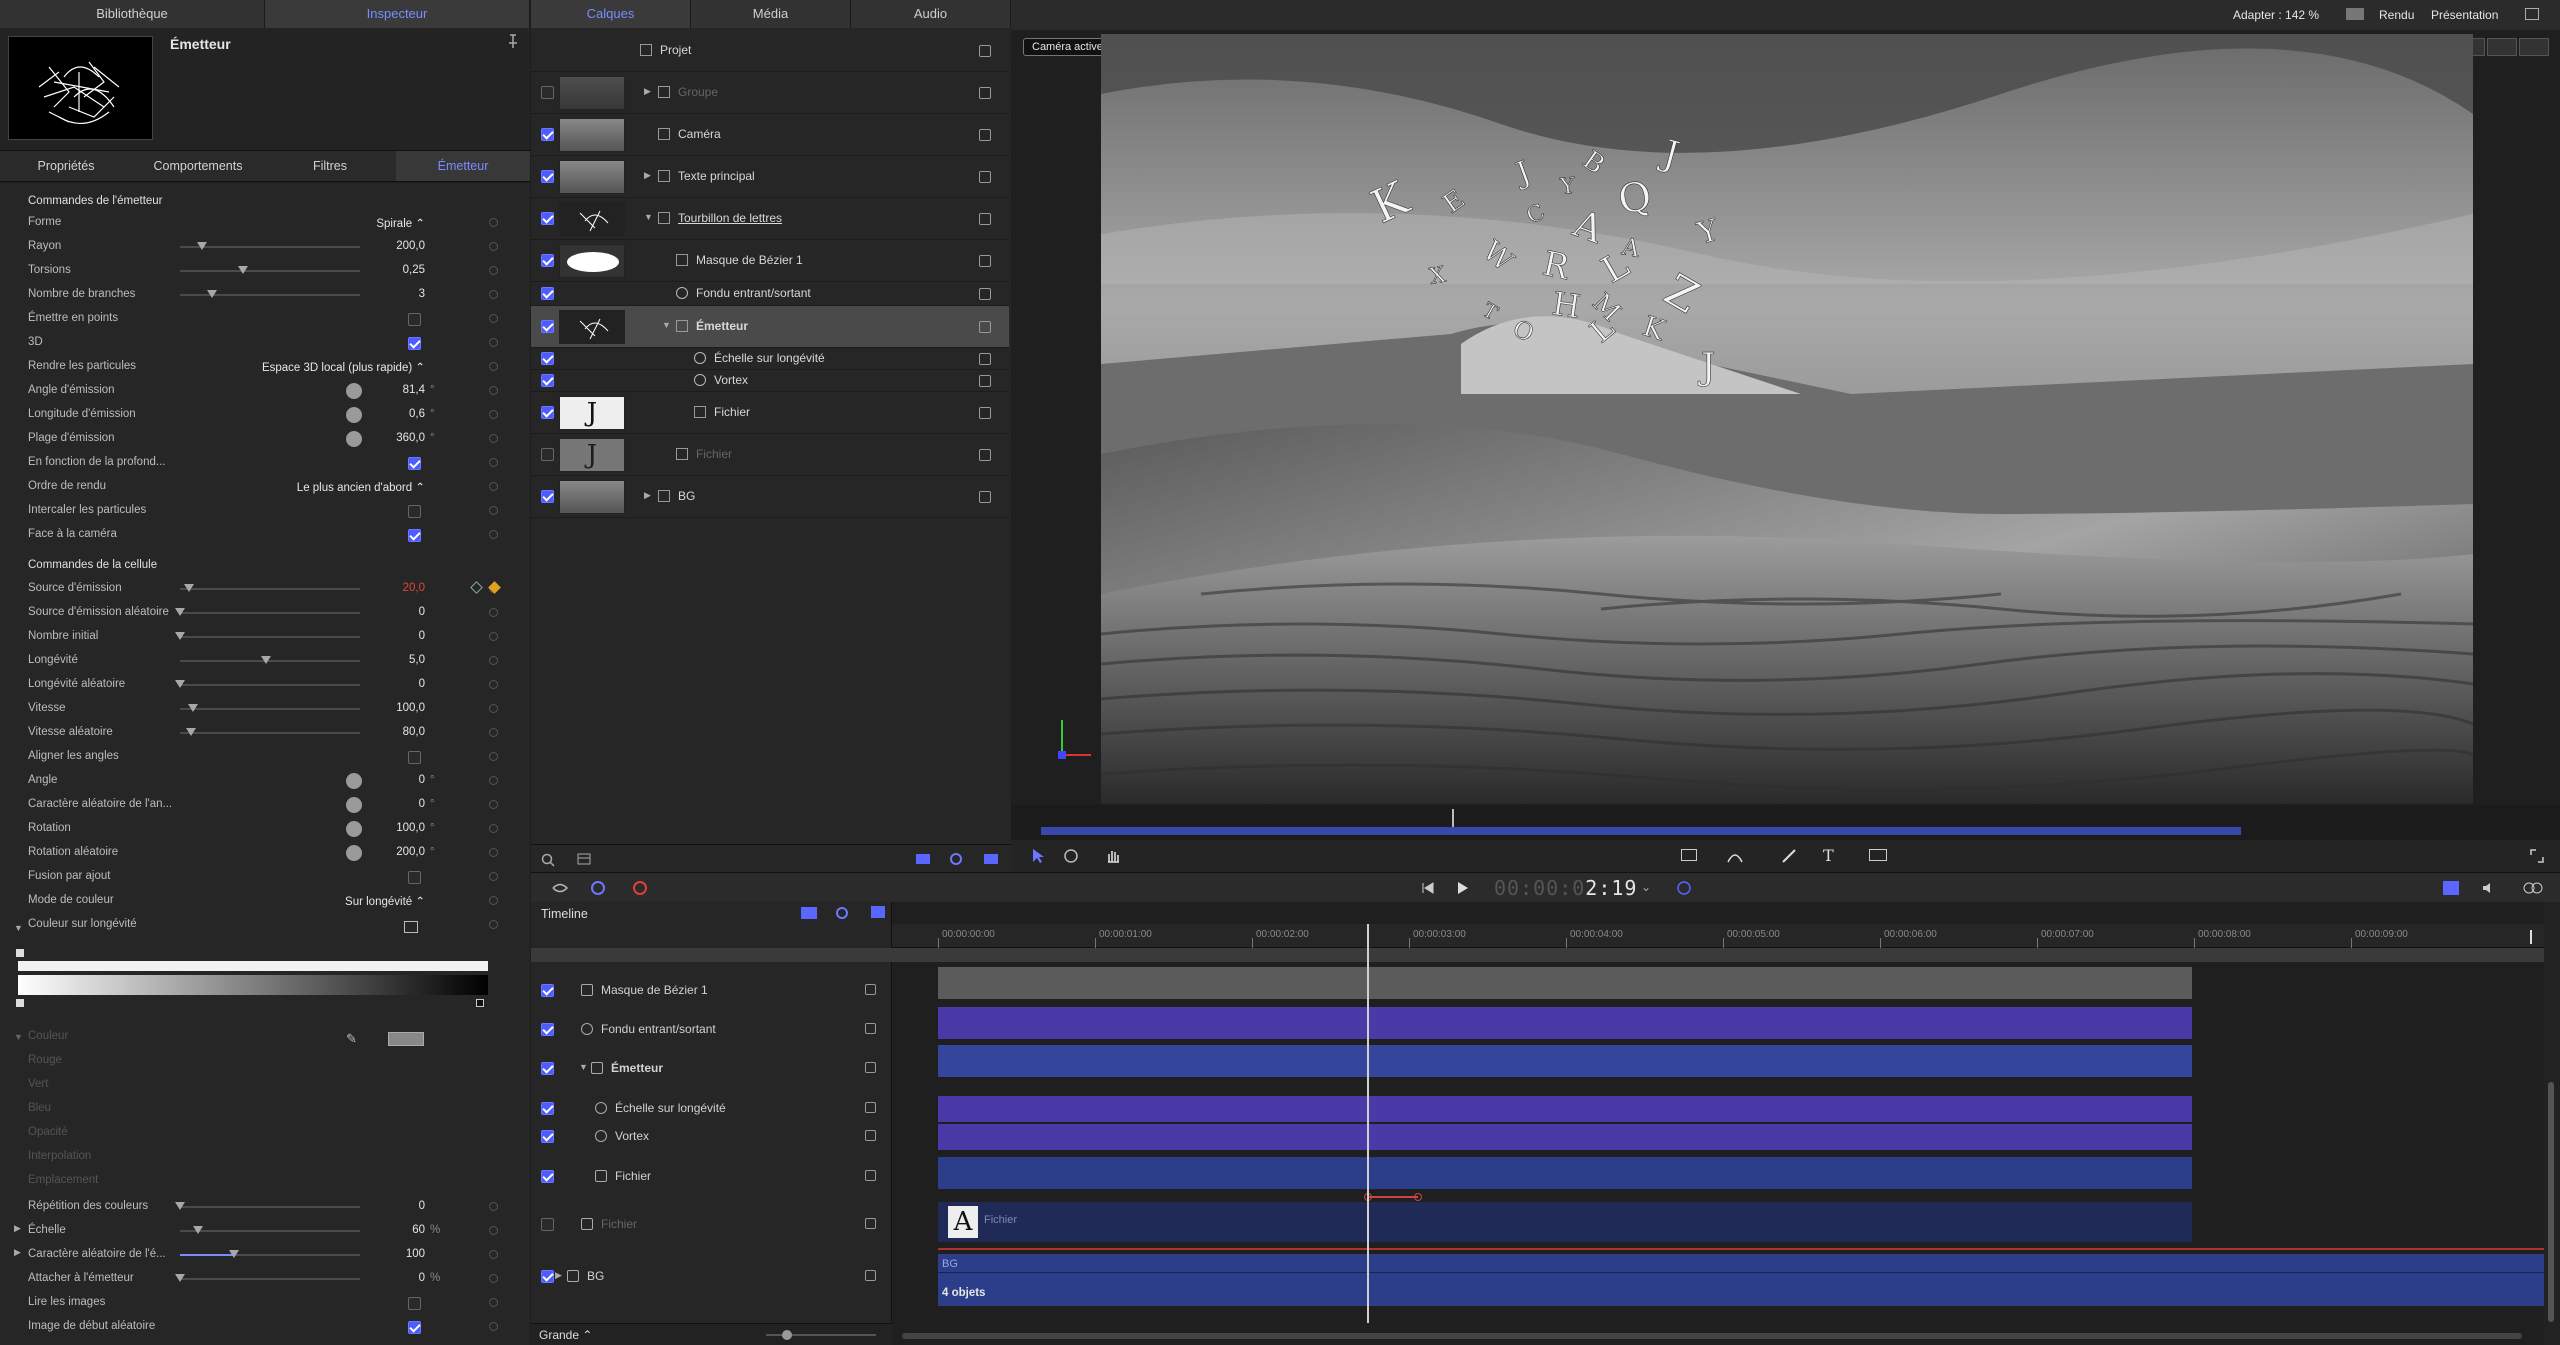 Image resolution: width=2560 pixels, height=1345 pixels. What do you see at coordinates (132, 14) in the screenshot?
I see `tab-library: Bibliothèque` at bounding box center [132, 14].